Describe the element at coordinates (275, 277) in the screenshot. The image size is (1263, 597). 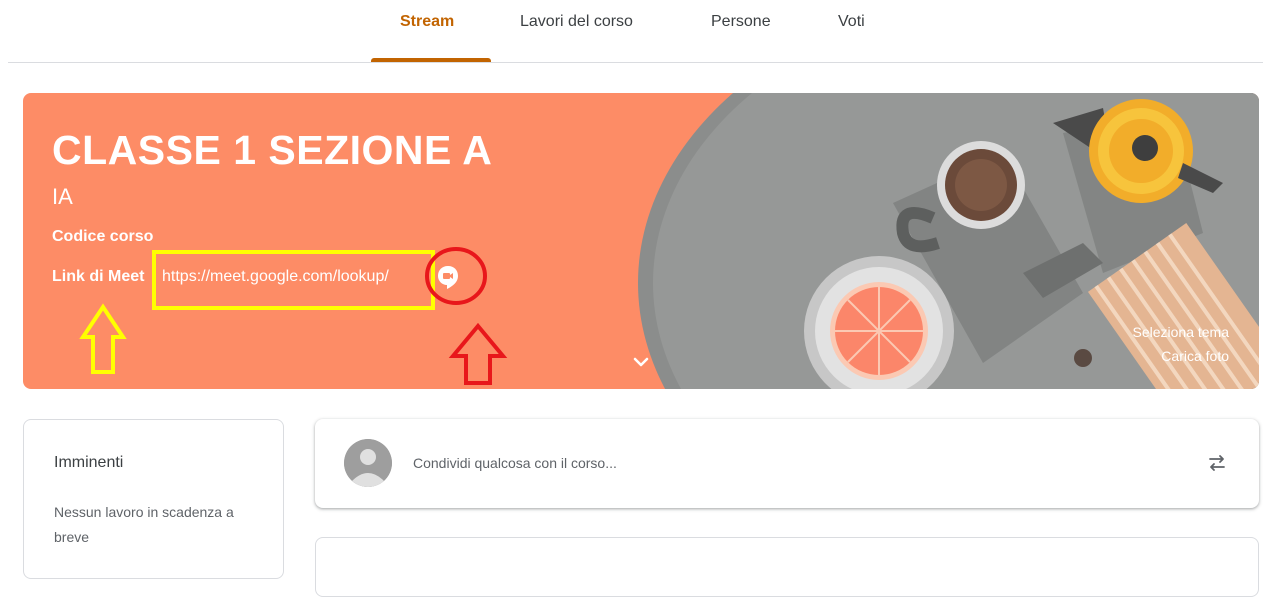
I see `meet-link: https://meet.google.com/lookup/` at that location.